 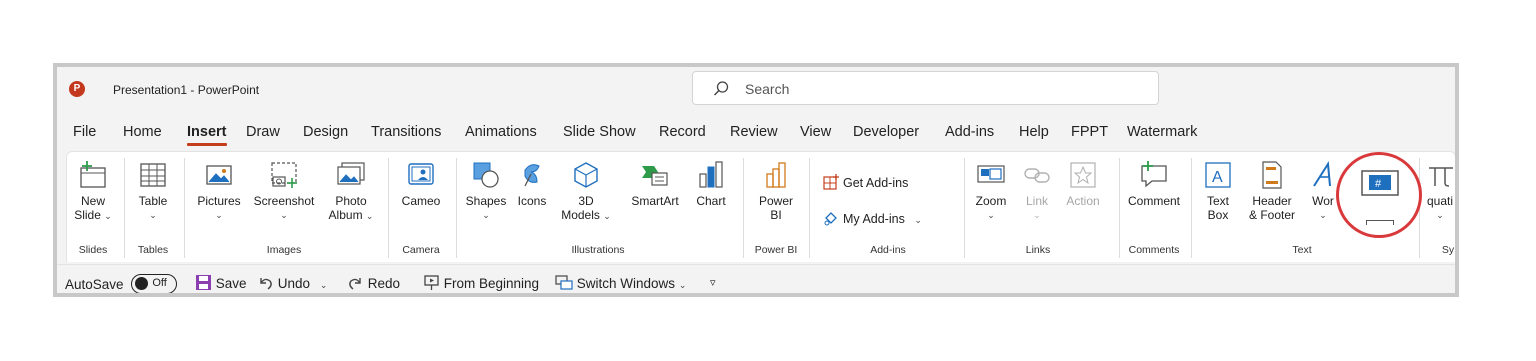 I want to click on redo-icon, so click(x=355, y=284).